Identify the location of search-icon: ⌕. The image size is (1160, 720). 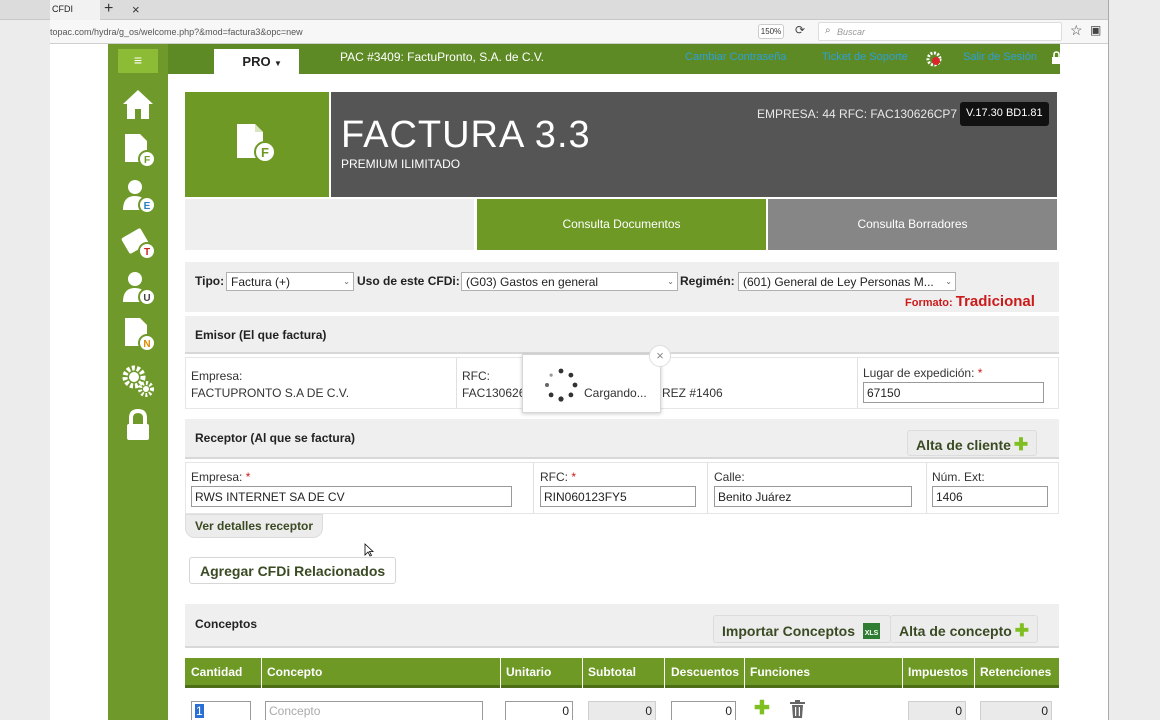
(828, 30).